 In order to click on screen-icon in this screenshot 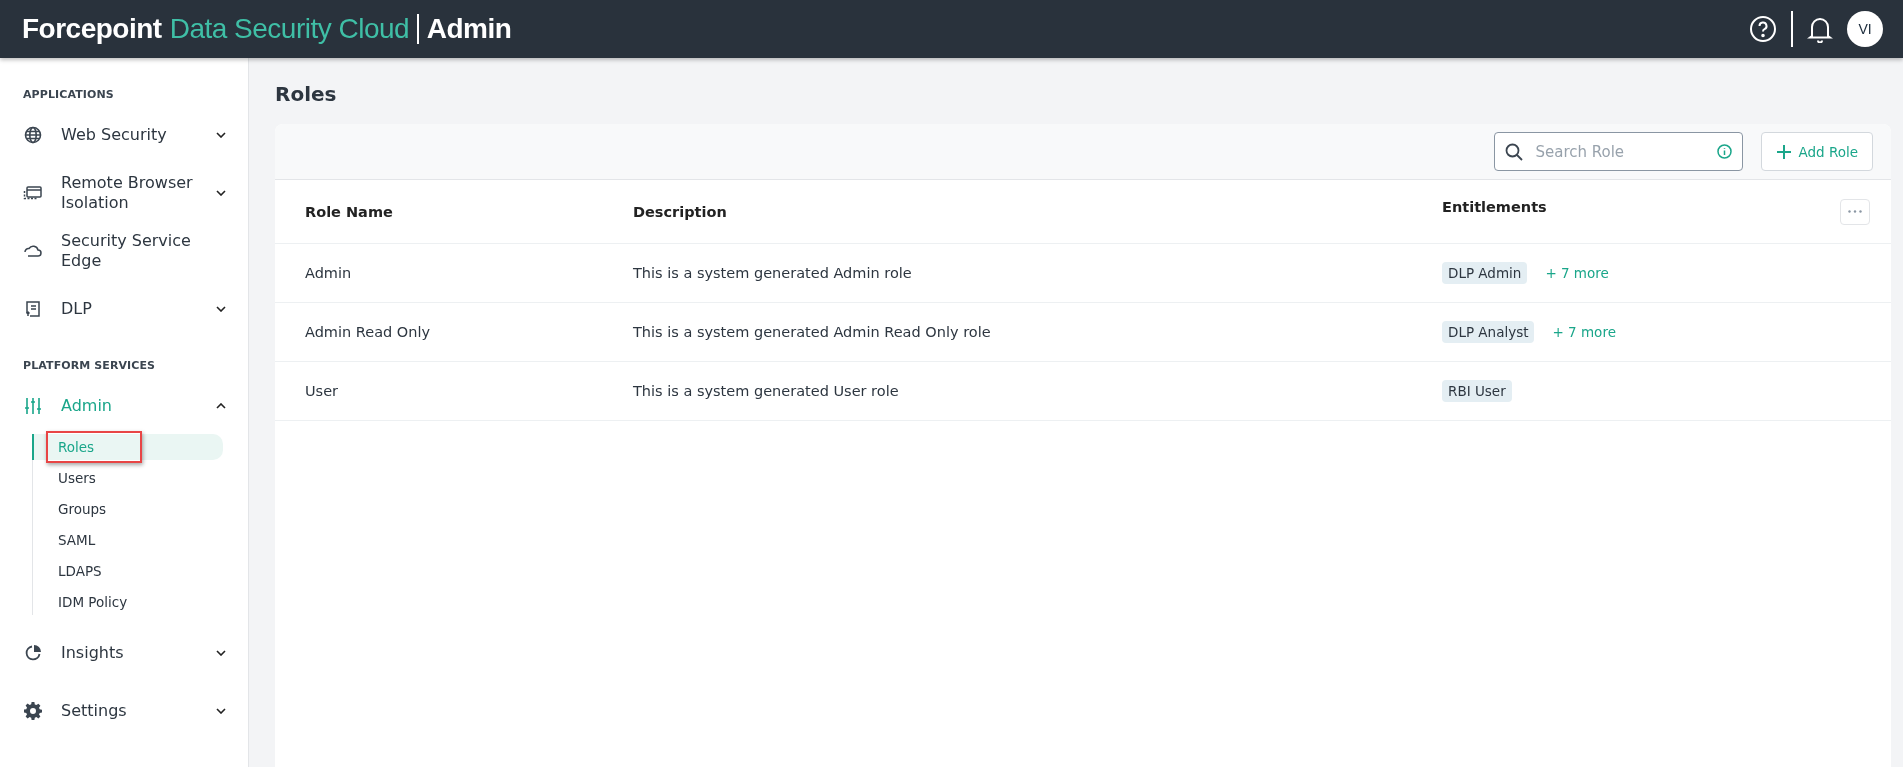, I will do `click(33, 193)`.